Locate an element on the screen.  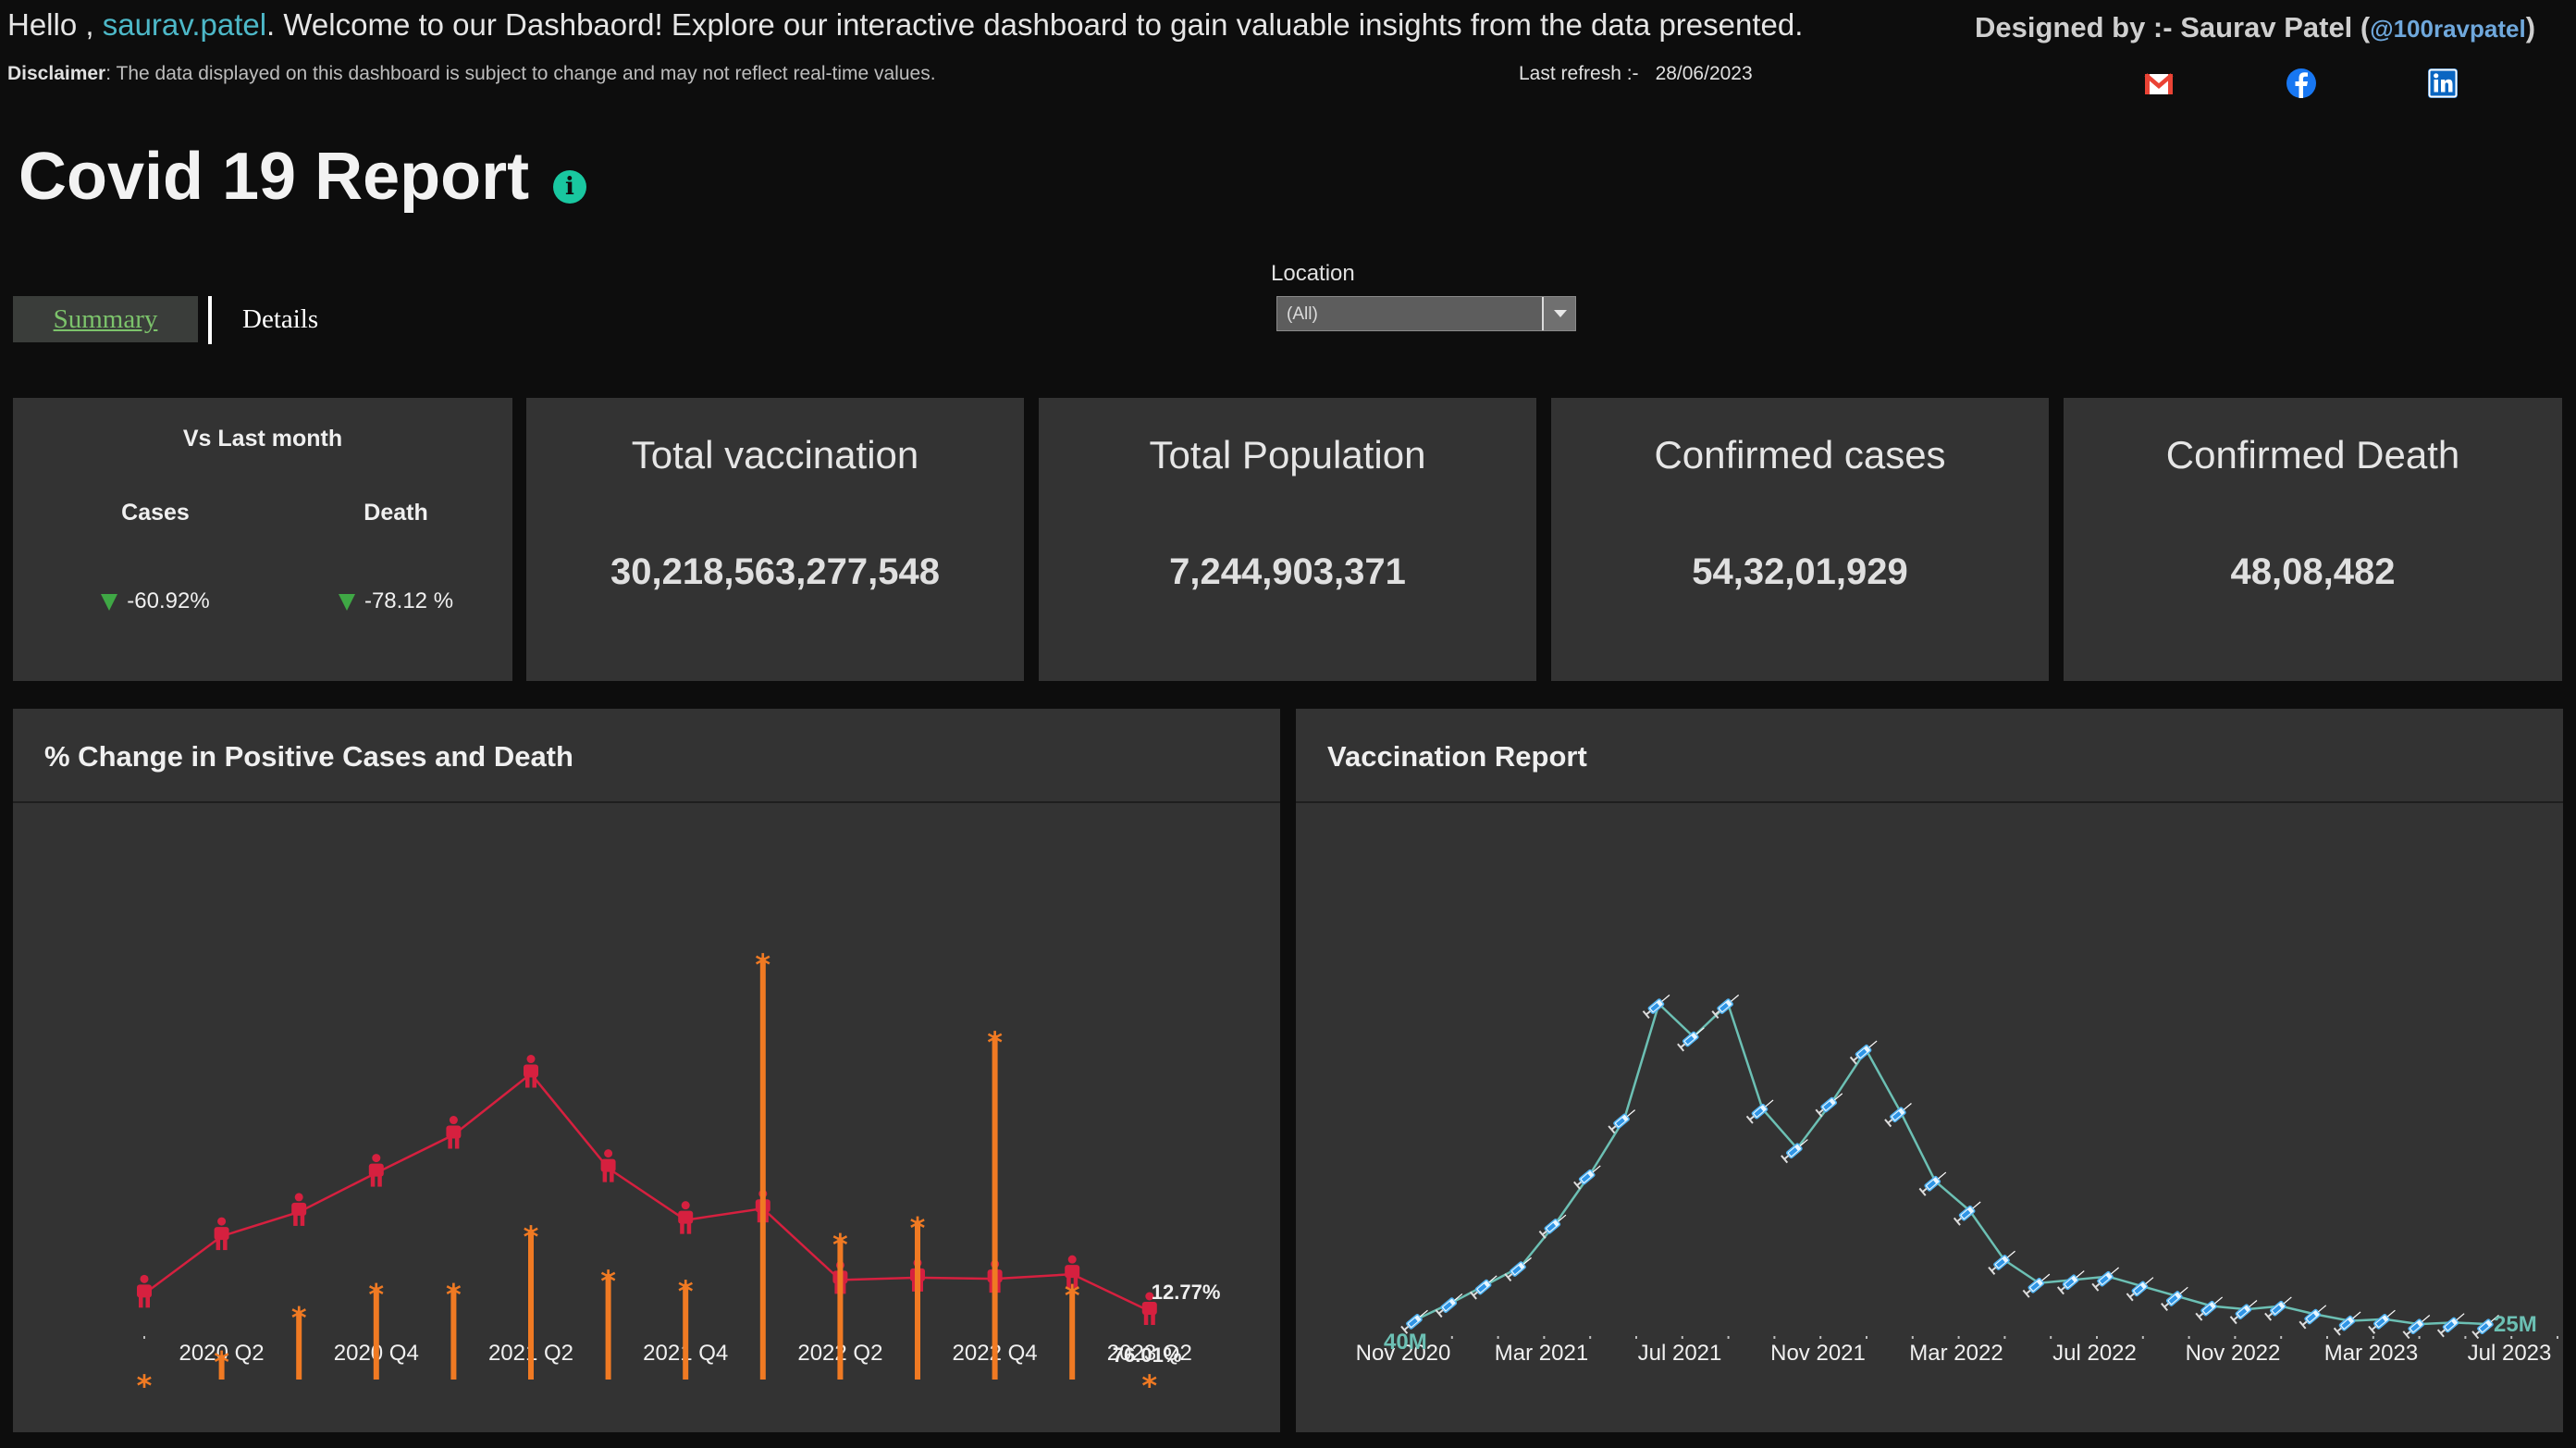
start-value-label: 40M is located at coordinates (1405, 1342).